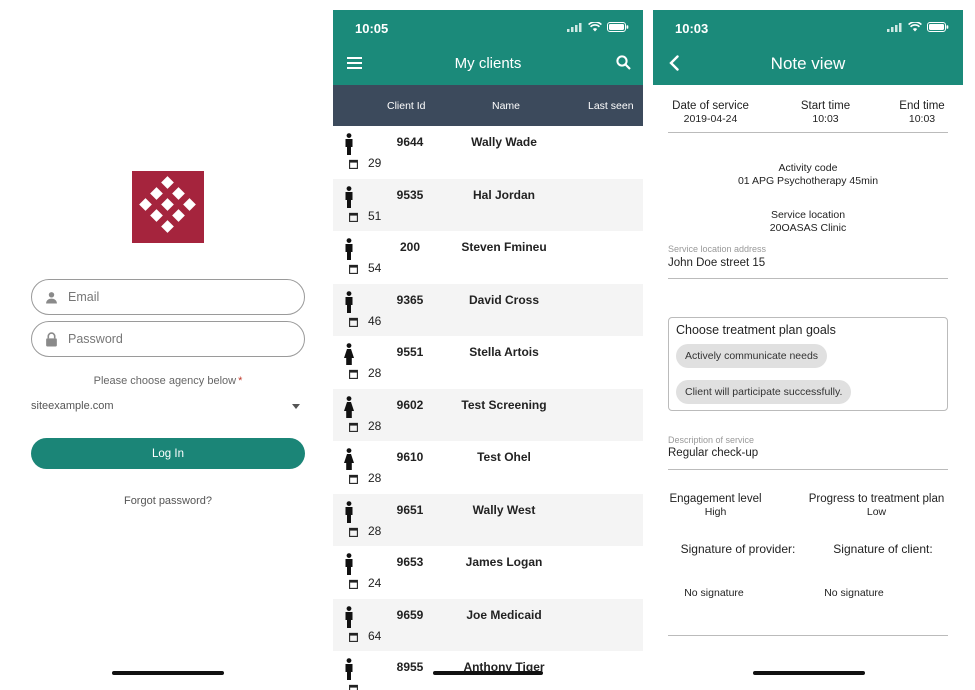  I want to click on location-value: 20OASAS Clinic, so click(808, 228).